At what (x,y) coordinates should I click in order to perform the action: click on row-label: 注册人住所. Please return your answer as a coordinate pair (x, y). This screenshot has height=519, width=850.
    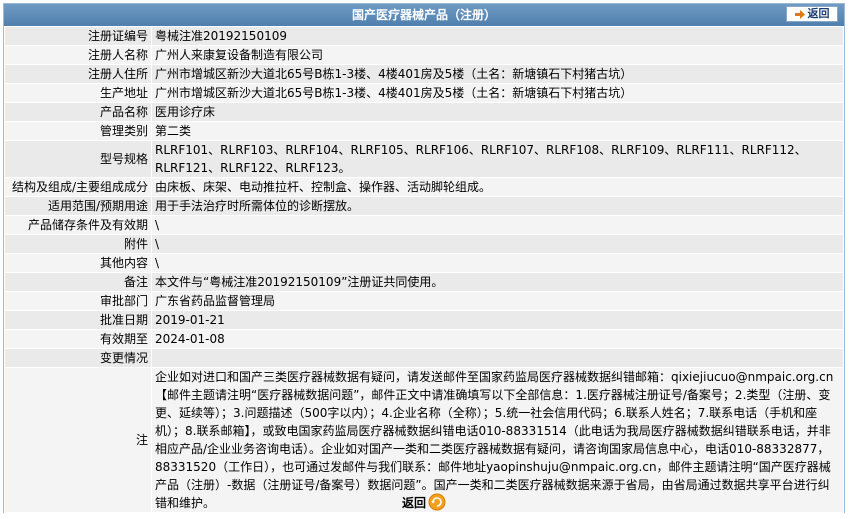
    Looking at the image, I should click on (78, 74).